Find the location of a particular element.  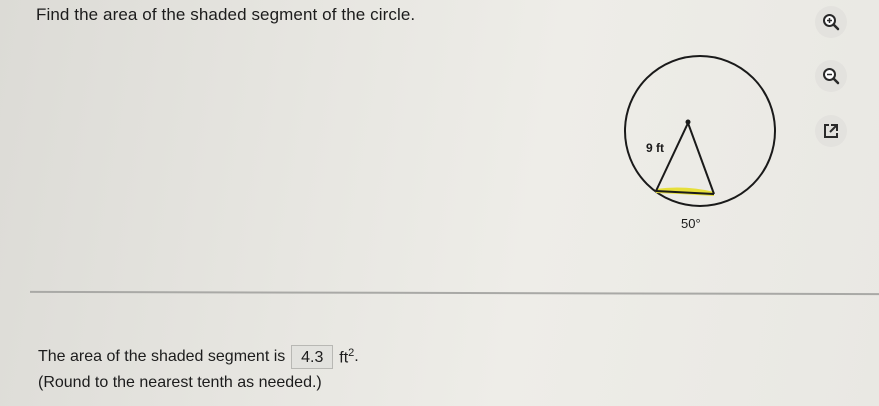

answer-suffix: . is located at coordinates (356, 356).